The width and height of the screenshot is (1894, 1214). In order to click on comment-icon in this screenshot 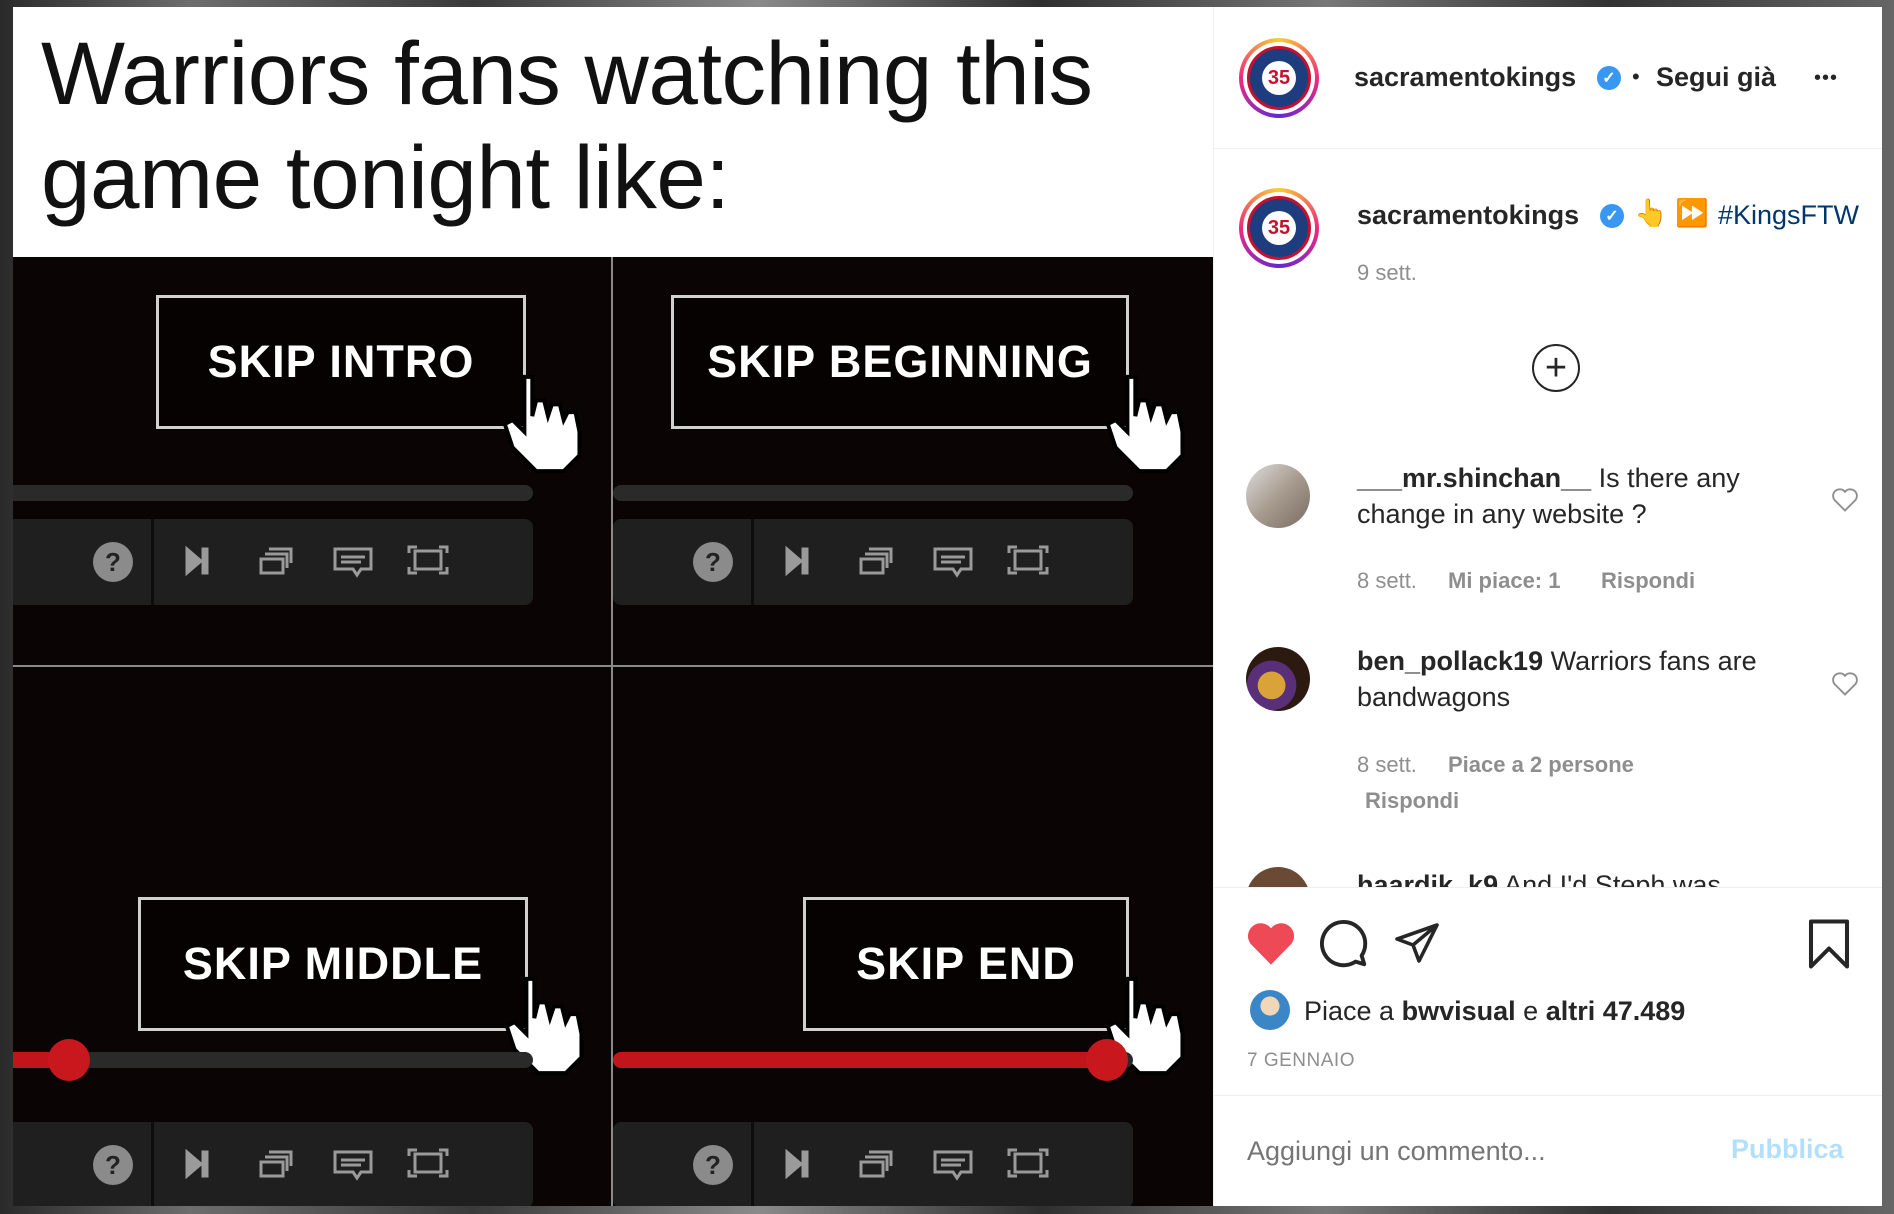, I will do `click(1343, 943)`.